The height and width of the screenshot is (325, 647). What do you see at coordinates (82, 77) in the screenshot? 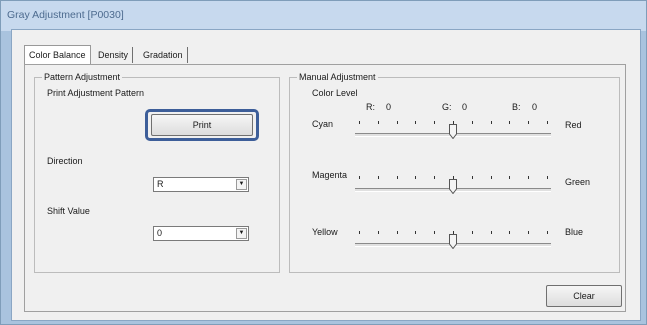
I see `pattern-adjustment-title: Pattern Adjustment` at bounding box center [82, 77].